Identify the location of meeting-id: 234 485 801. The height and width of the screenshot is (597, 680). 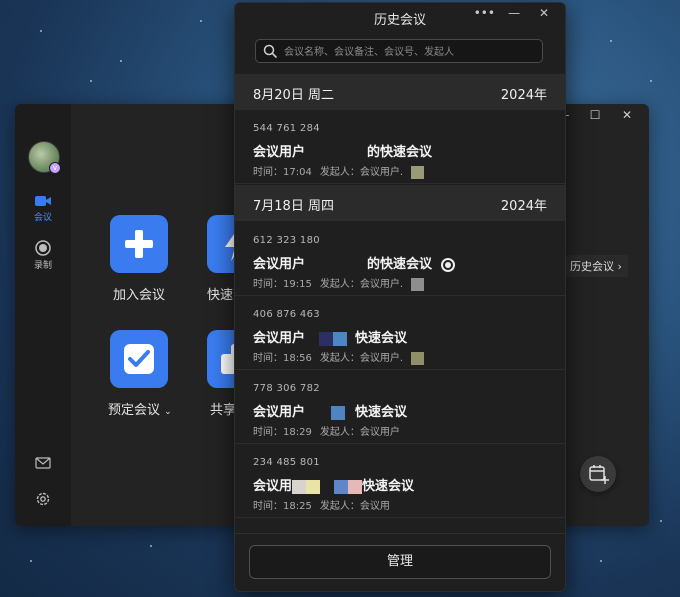
(286, 462).